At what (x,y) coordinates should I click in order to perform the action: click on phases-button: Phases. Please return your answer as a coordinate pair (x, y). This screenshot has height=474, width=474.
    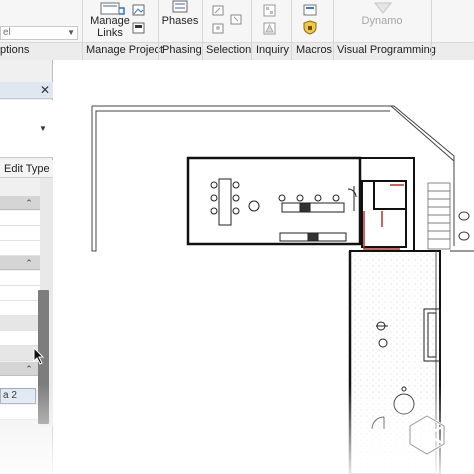
    Looking at the image, I should click on (180, 21).